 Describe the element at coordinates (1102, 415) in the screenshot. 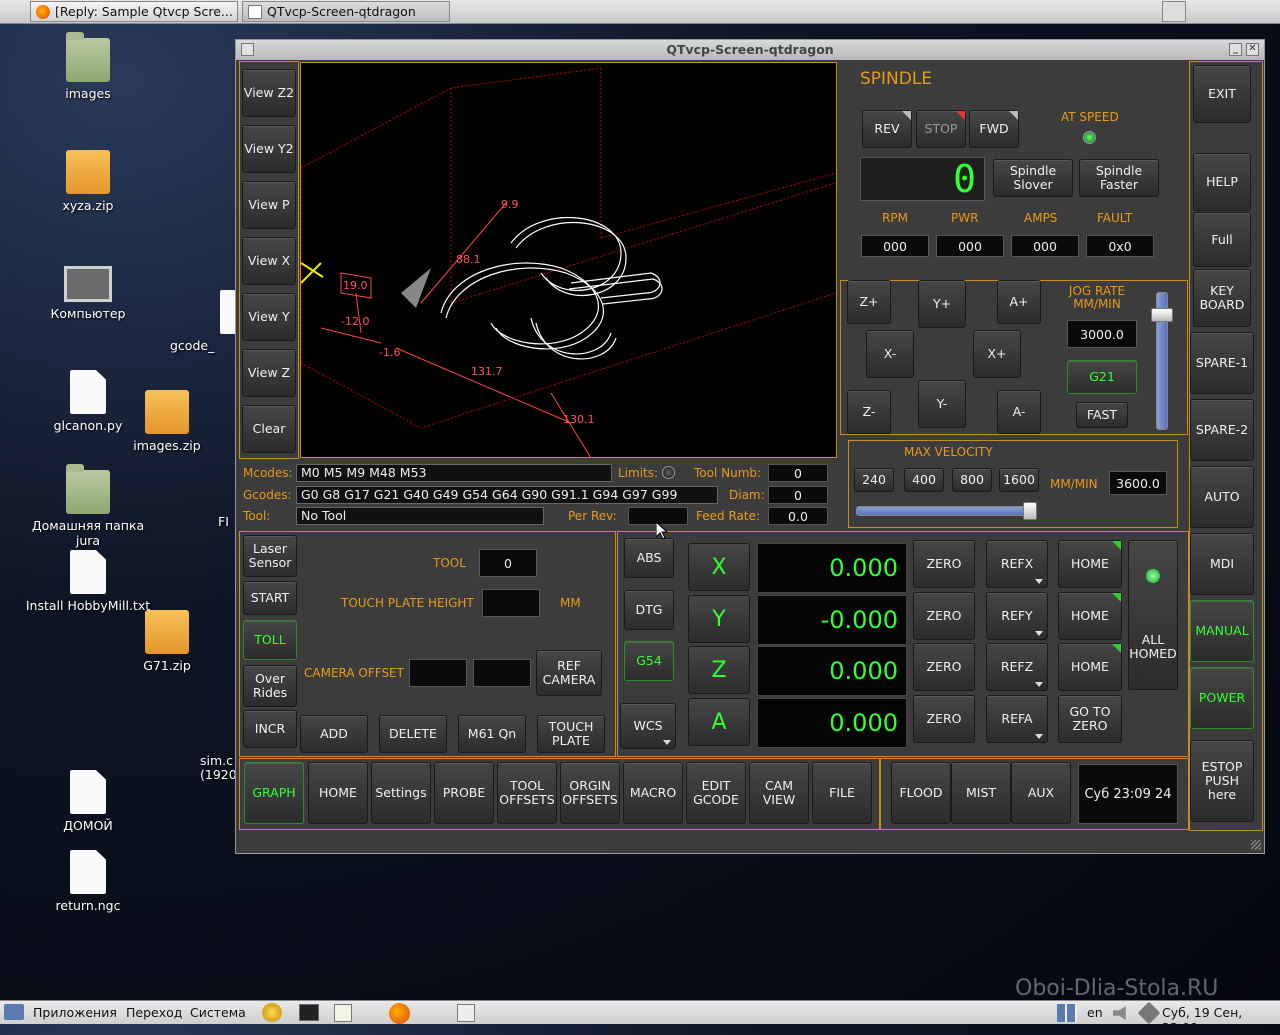

I see `fast-button: FAST` at that location.